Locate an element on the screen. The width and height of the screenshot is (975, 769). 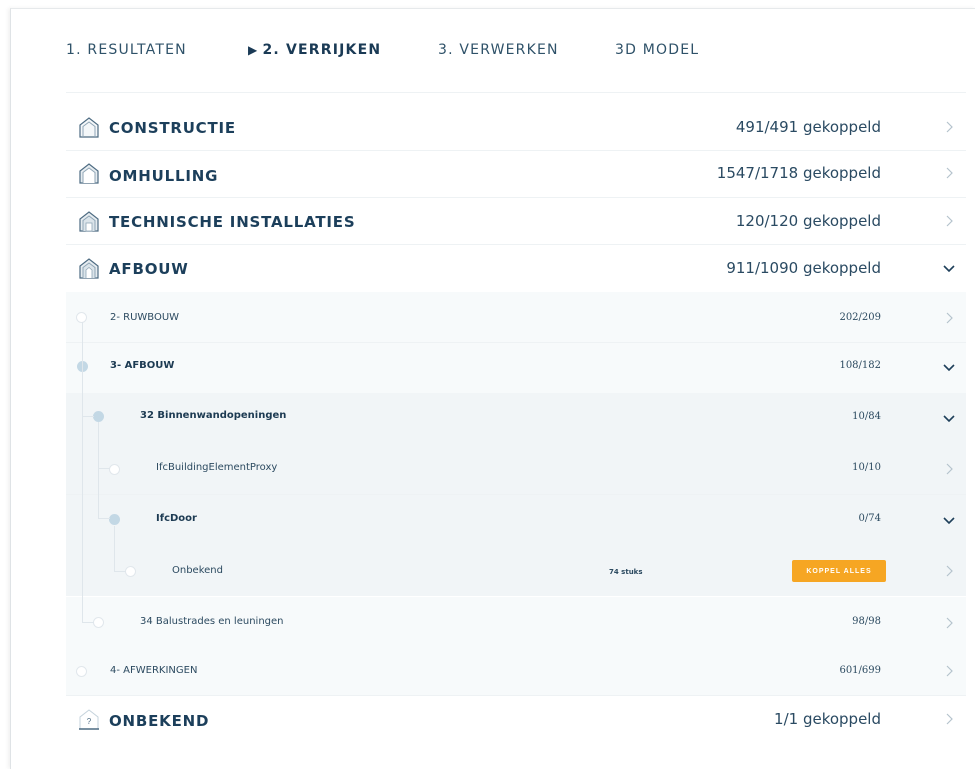
subrow-ruwbouw: 2- RUWBOUW 202/209 is located at coordinates (516, 317).